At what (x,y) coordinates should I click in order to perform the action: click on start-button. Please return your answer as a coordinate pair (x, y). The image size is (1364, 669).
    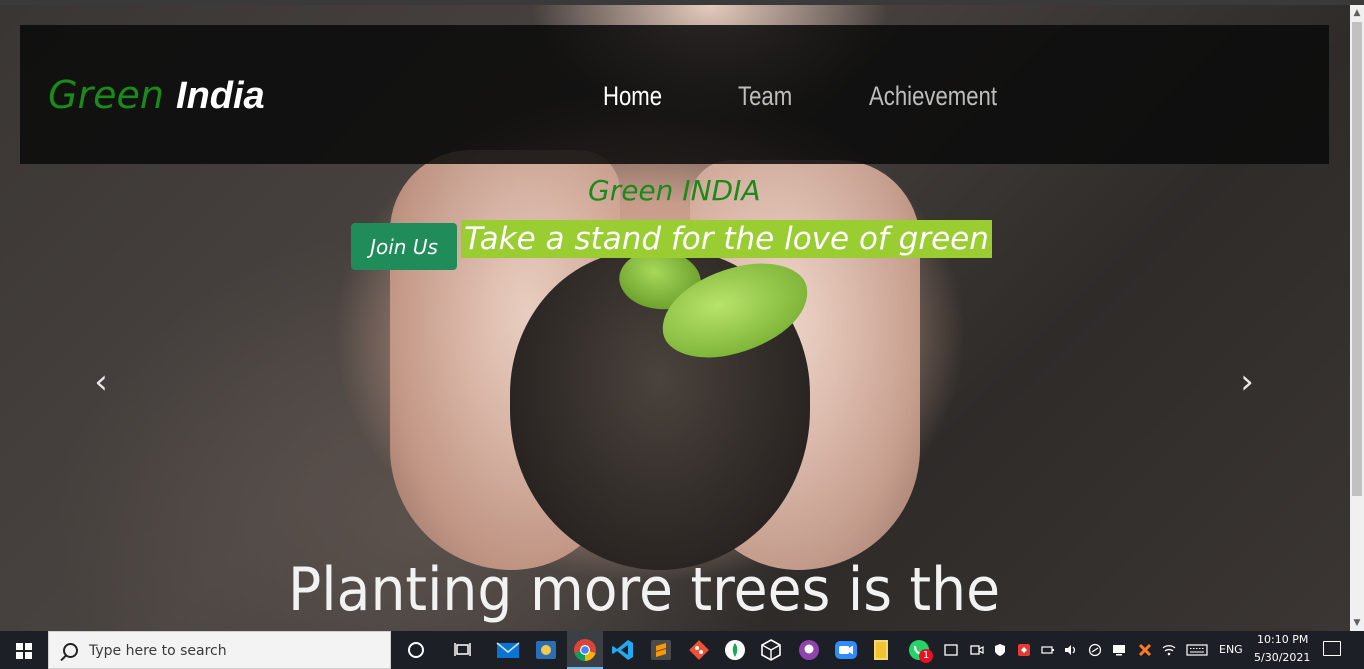
    Looking at the image, I should click on (24, 650).